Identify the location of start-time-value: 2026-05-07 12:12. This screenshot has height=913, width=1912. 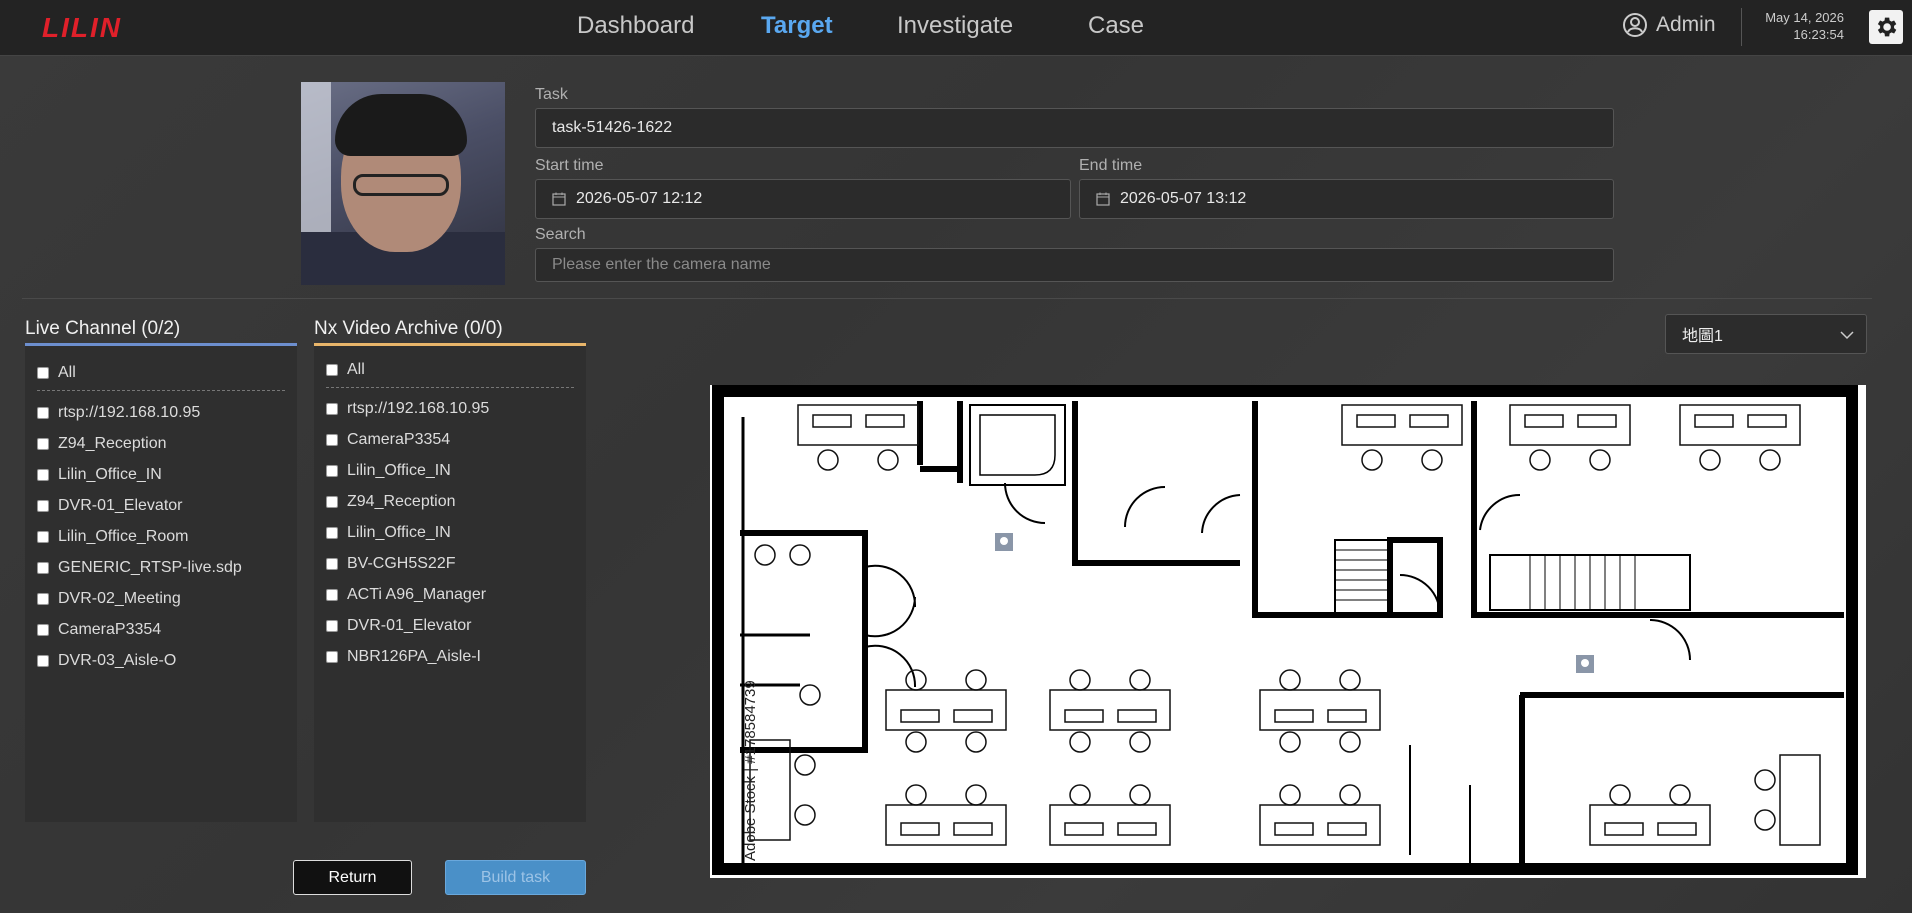
(639, 198).